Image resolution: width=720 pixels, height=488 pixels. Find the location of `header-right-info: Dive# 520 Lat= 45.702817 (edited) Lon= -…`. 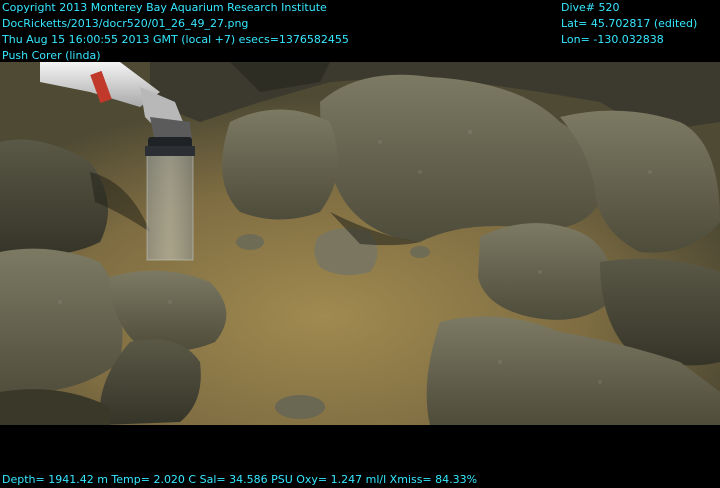

header-right-info: Dive# 520 Lat= 45.702817 (edited) Lon= -… is located at coordinates (629, 24).